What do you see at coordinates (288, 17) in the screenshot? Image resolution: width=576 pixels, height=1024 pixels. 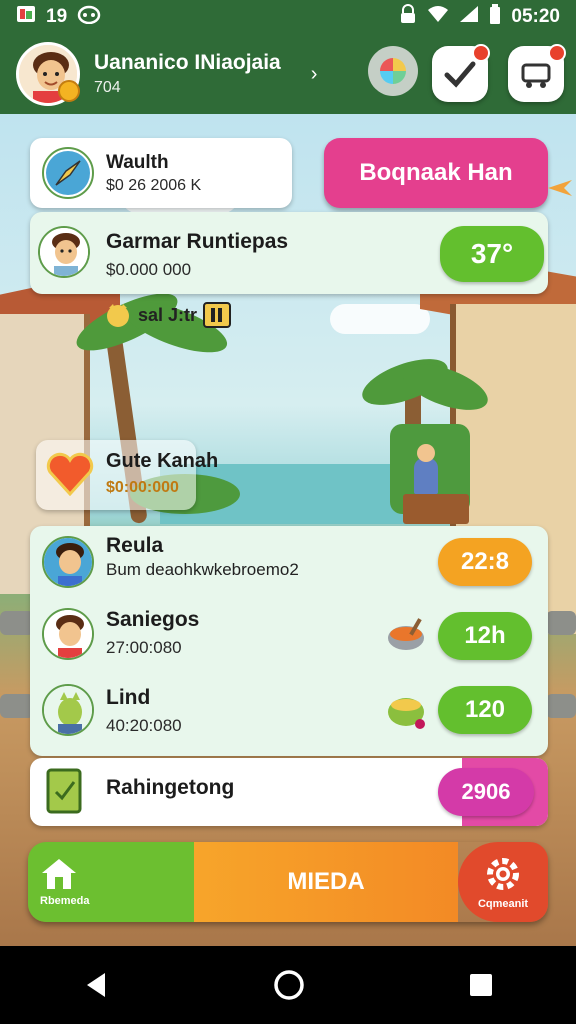 I see `status-bar: 19 05:20` at bounding box center [288, 17].